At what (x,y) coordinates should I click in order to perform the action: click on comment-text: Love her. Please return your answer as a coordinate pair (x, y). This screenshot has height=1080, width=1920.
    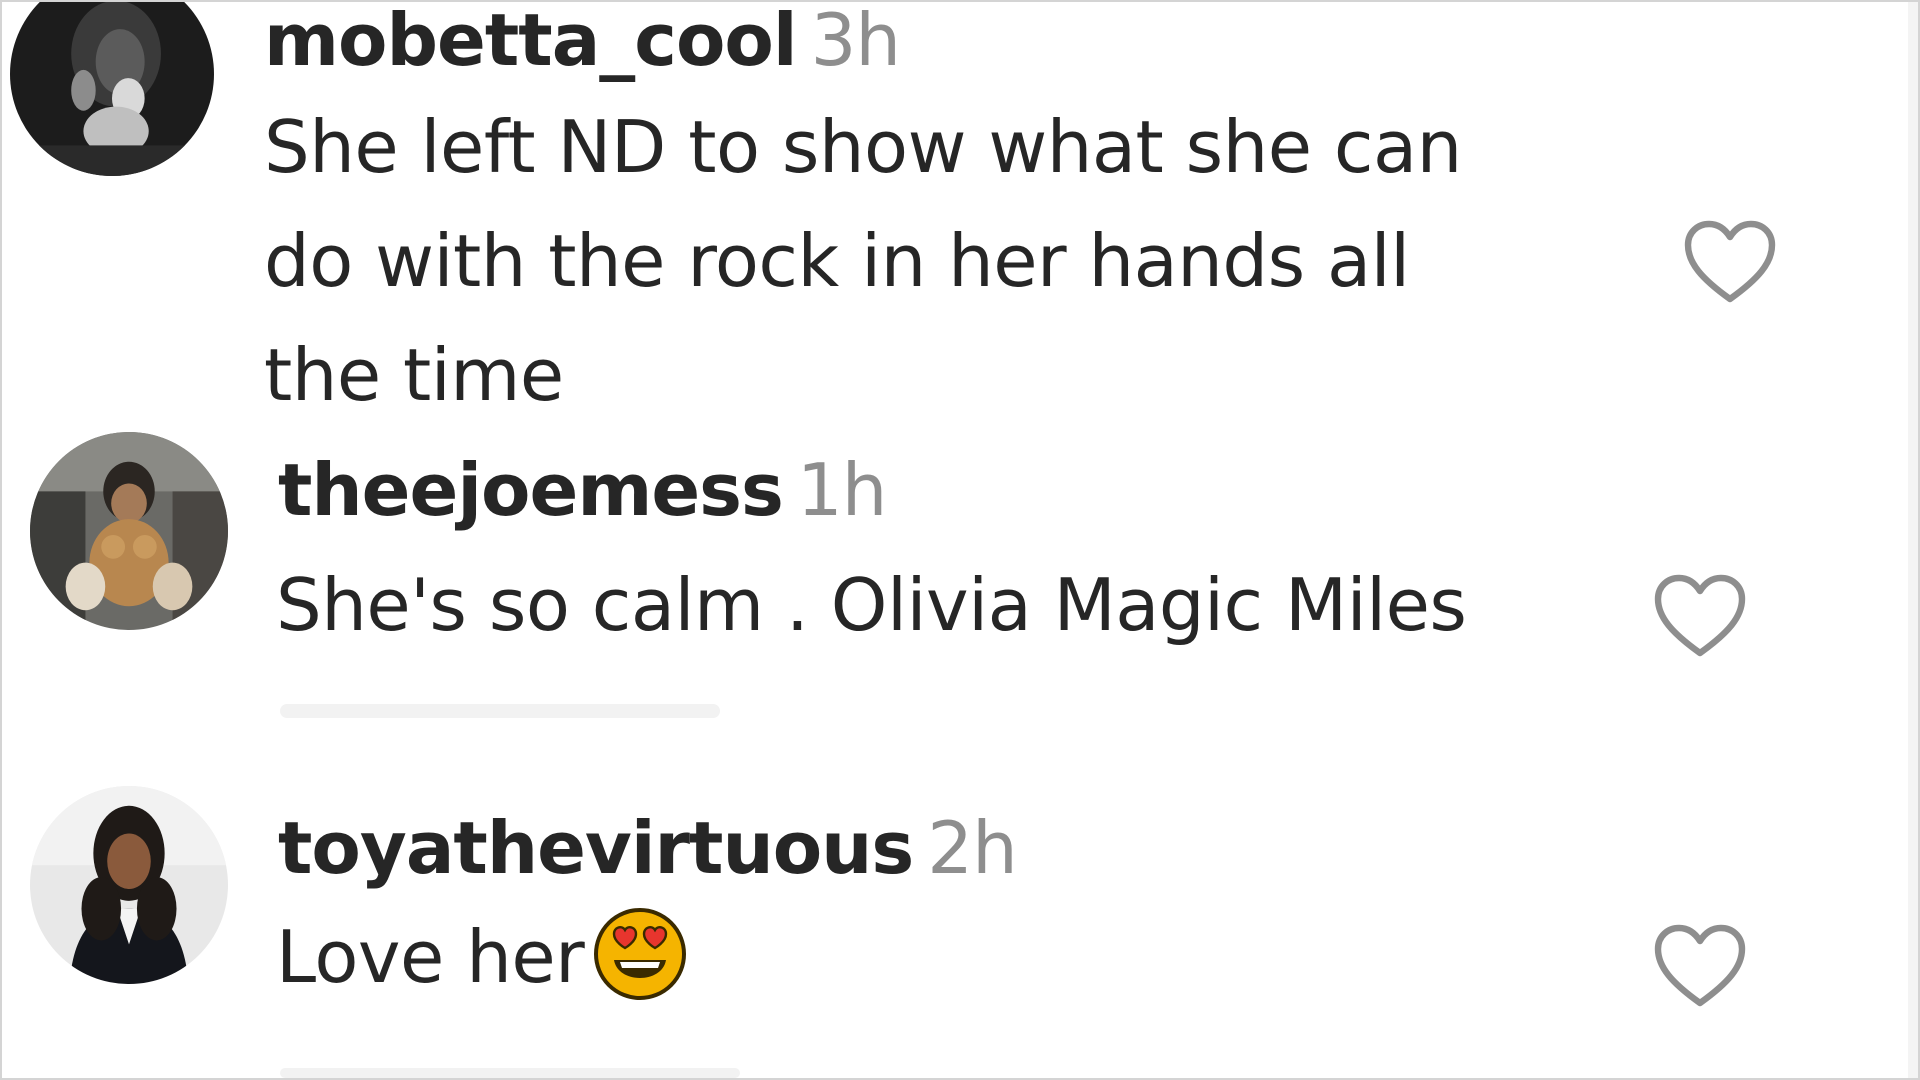
    Looking at the image, I should click on (926, 957).